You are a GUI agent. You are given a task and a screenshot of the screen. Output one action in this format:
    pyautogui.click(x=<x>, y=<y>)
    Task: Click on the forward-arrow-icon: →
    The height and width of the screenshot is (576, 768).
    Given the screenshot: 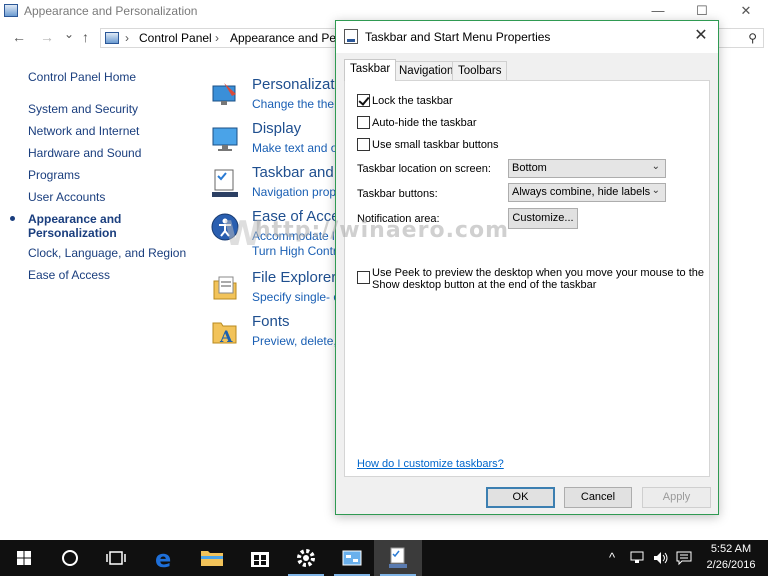 What is the action you would take?
    pyautogui.click(x=47, y=37)
    